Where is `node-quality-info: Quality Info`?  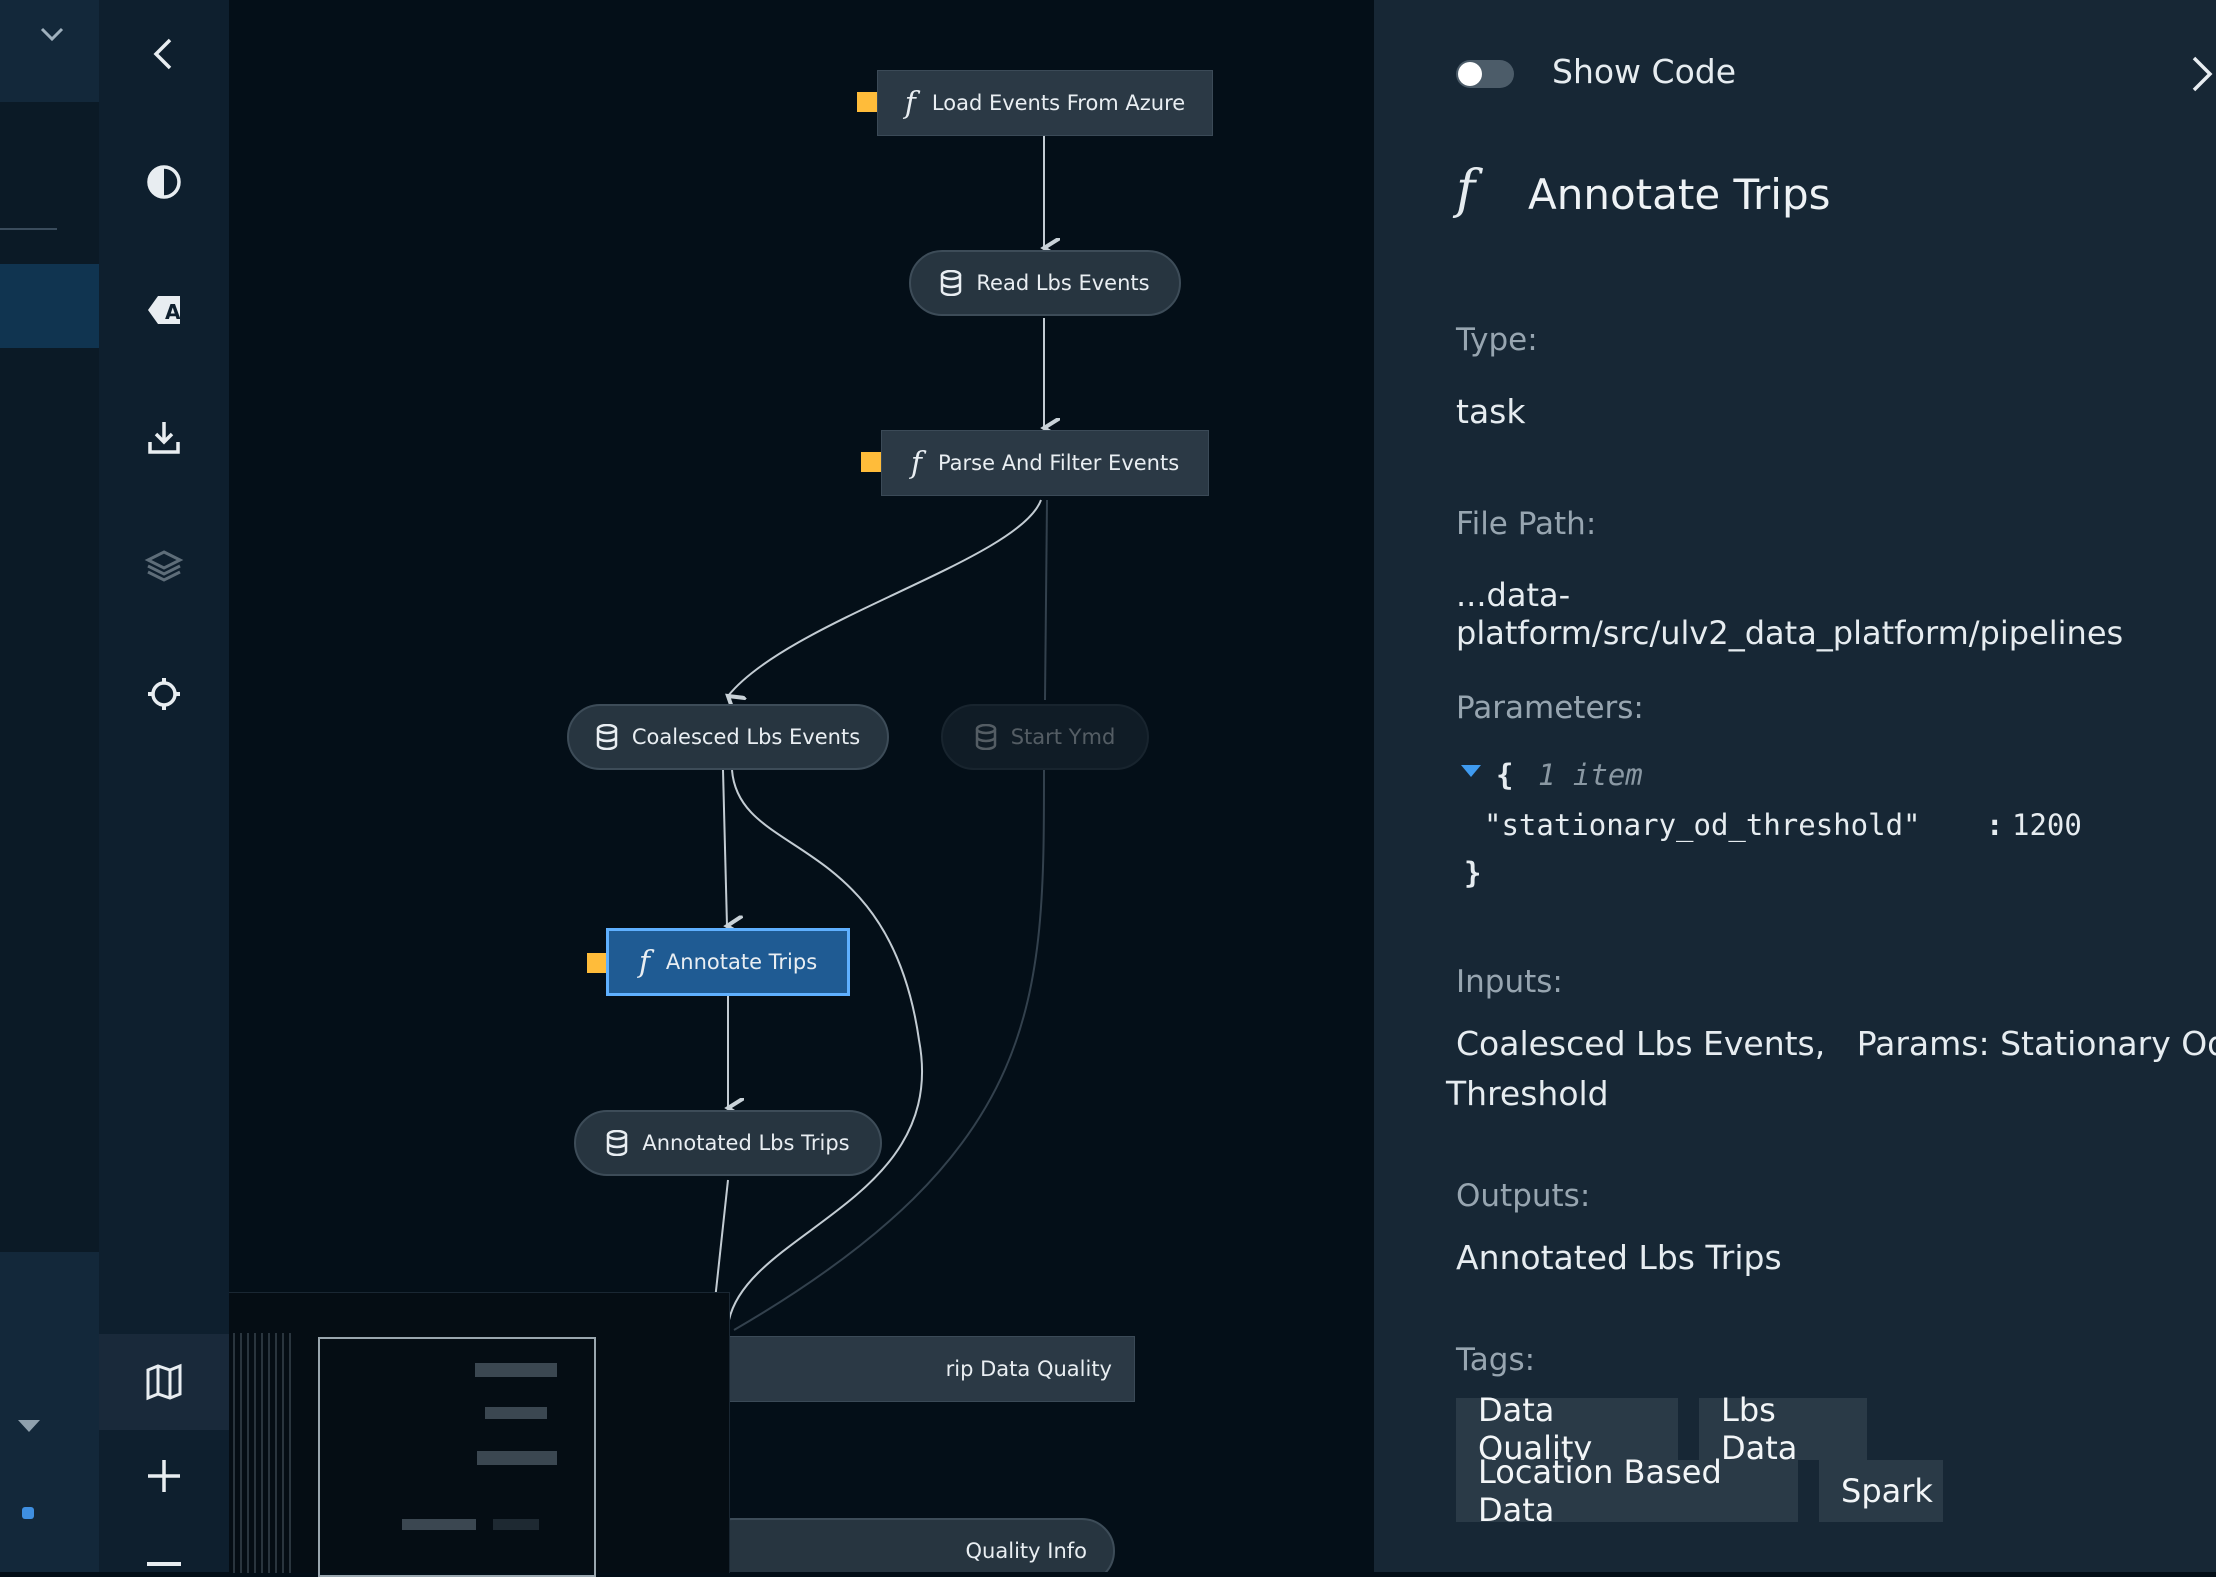 node-quality-info: Quality Info is located at coordinates (907, 1545).